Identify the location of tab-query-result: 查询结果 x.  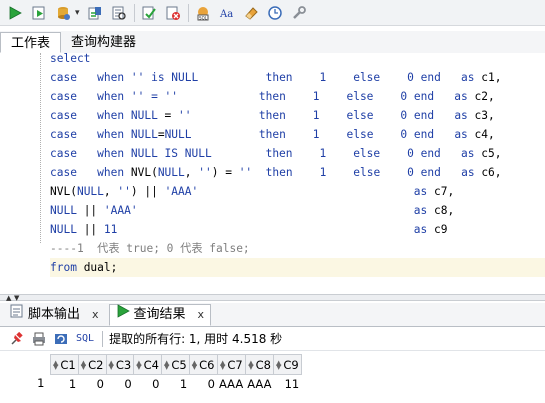
(160, 315).